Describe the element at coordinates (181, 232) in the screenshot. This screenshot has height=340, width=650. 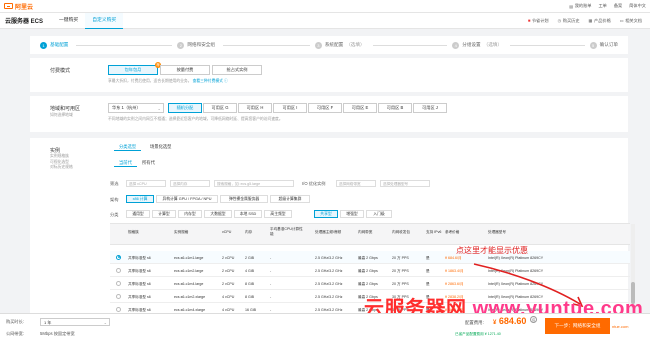
I see `col-spec: 实例规格` at that location.